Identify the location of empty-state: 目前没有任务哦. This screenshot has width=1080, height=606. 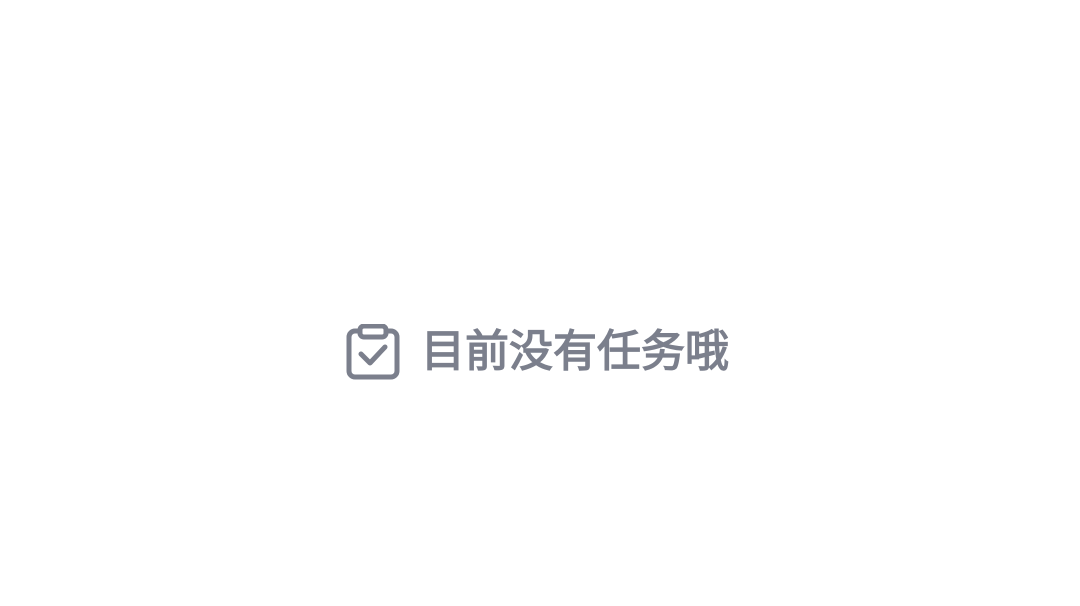
(540, 352).